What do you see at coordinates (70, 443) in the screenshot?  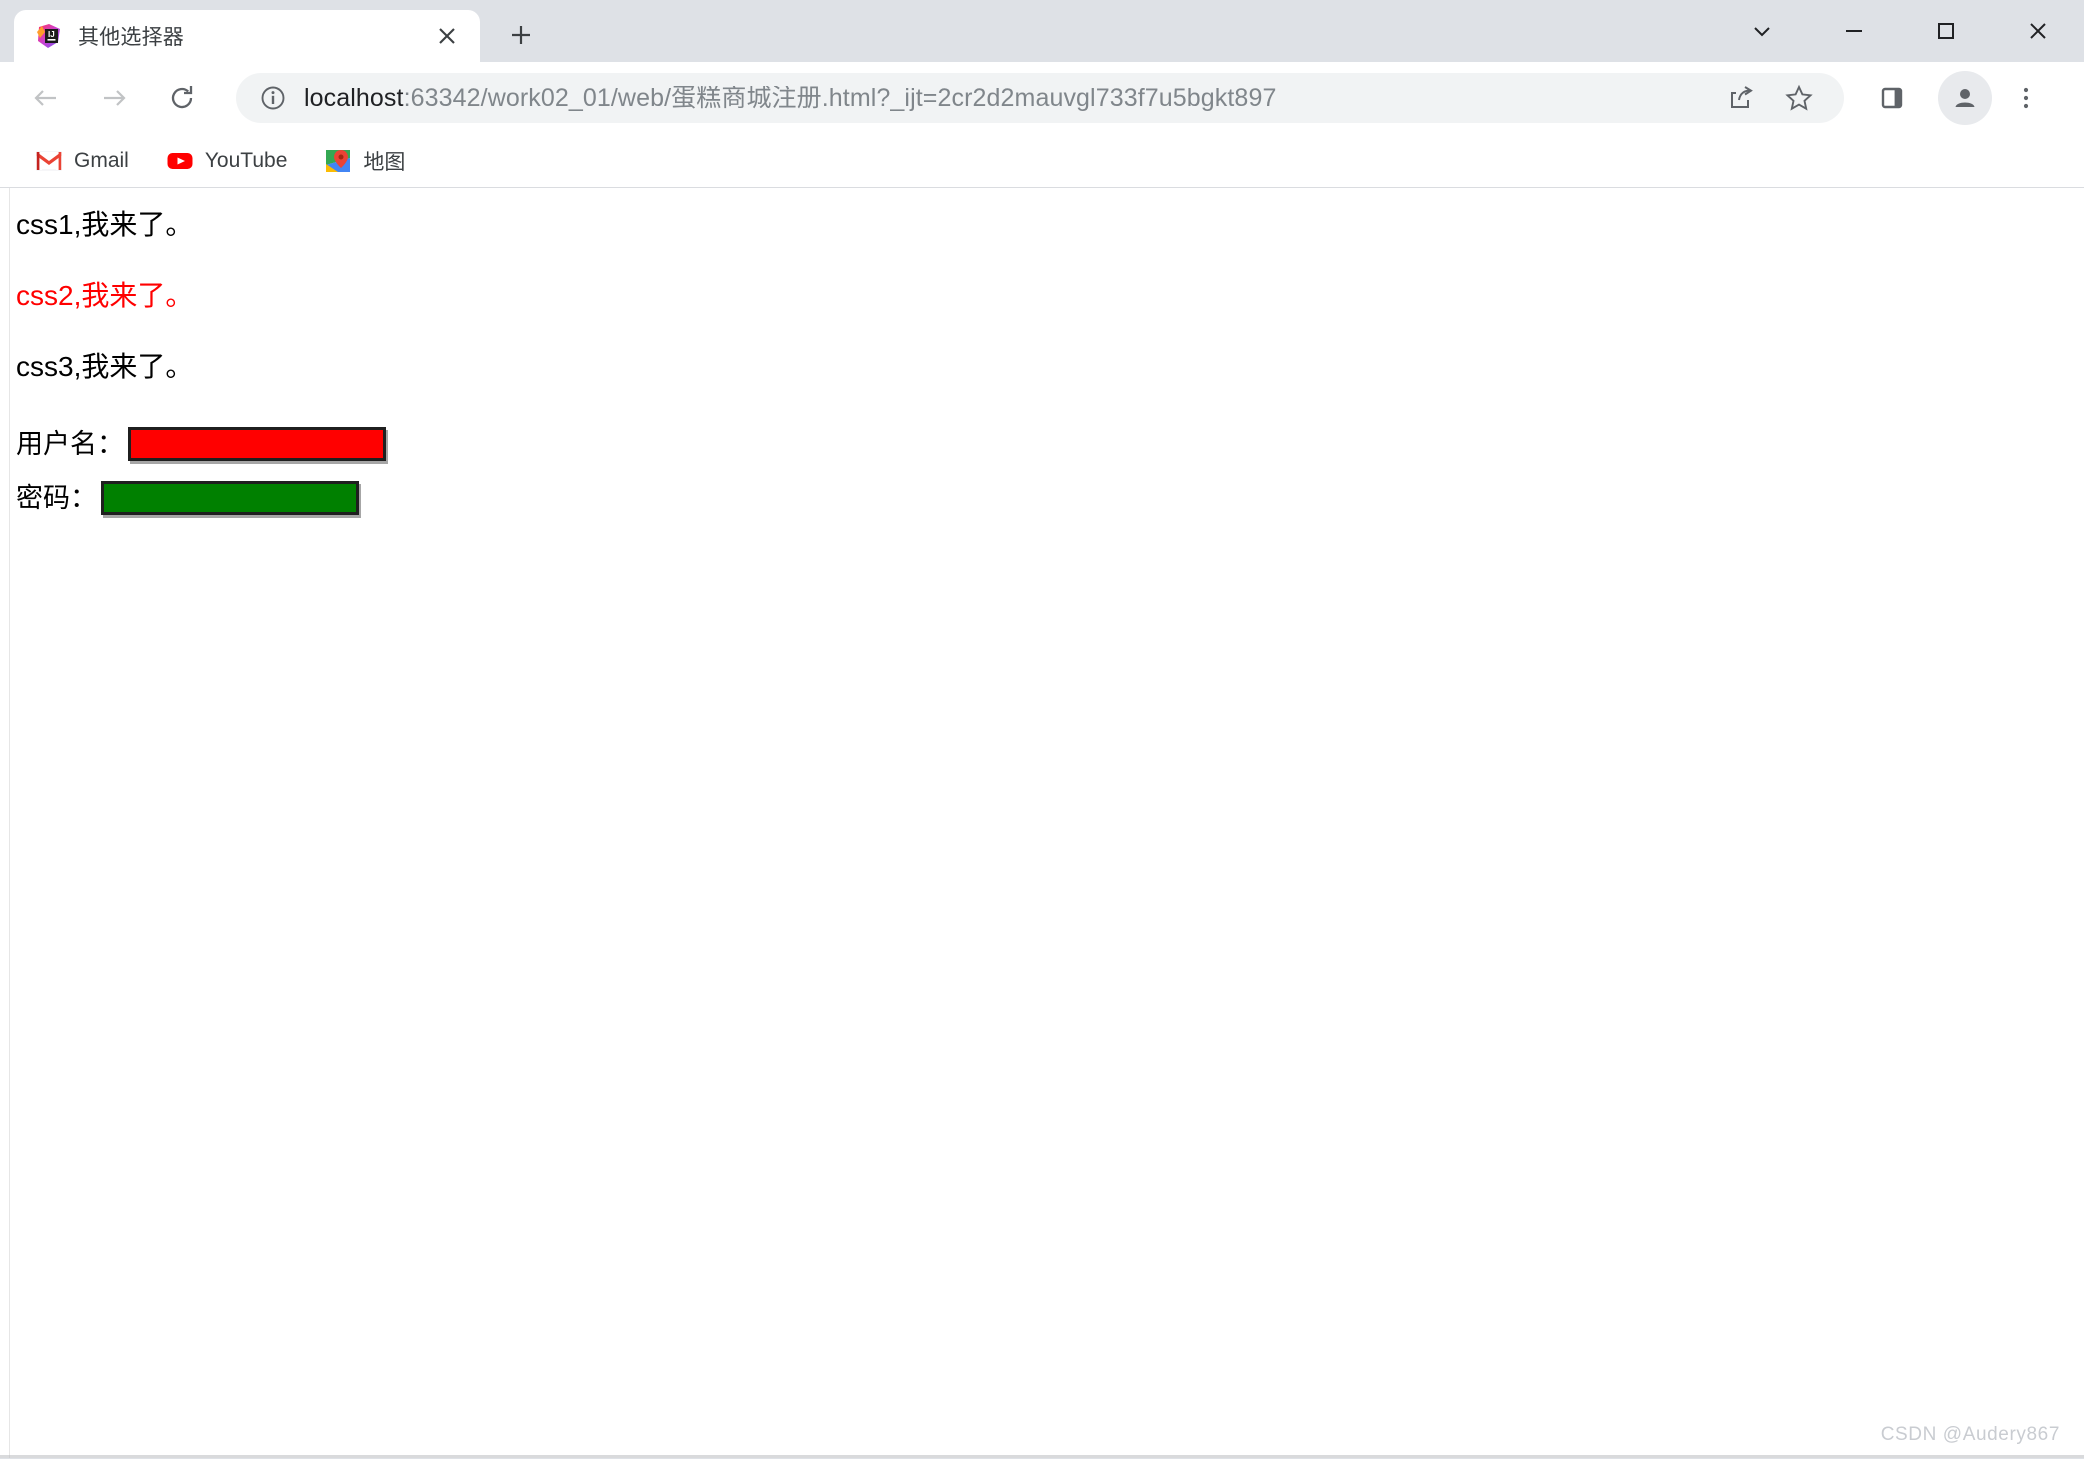 I see `username-label: 用户名：` at bounding box center [70, 443].